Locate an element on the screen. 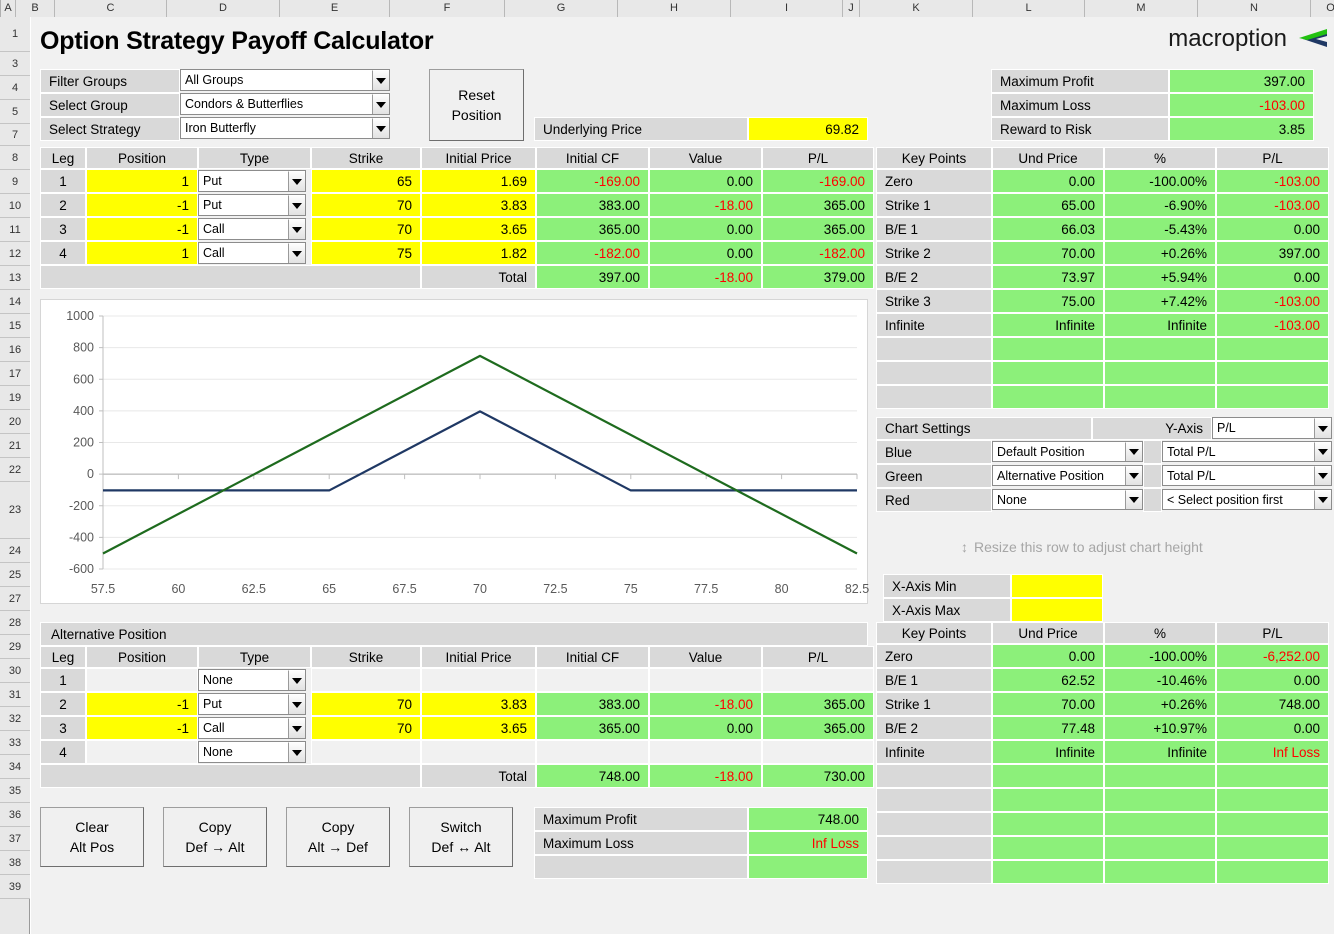  chart-settings-series-dropdown-2: < Select position first is located at coordinates (1247, 499).